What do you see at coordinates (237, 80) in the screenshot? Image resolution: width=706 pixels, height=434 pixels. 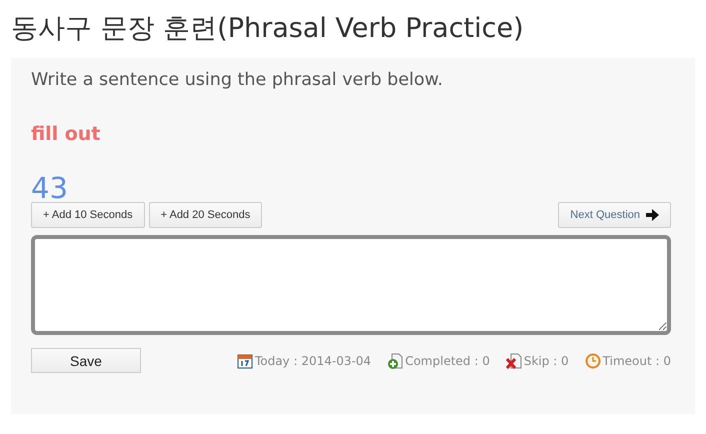 I see `instruction-text: Write a sentence using the phrasal verb below.` at bounding box center [237, 80].